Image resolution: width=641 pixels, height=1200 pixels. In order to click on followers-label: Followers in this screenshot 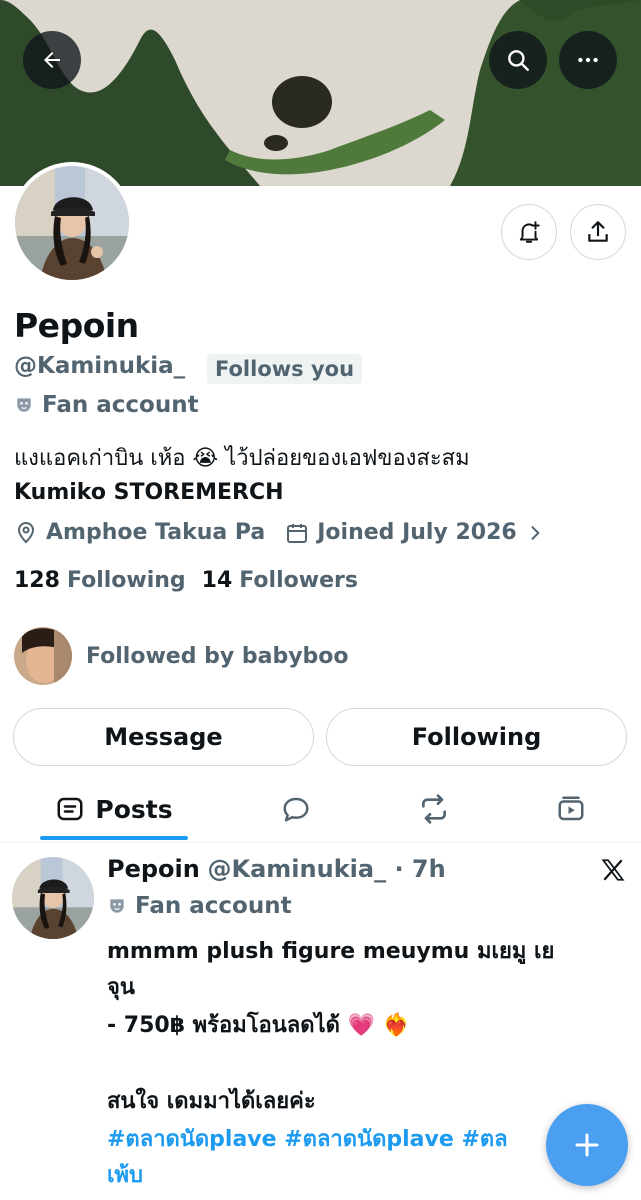, I will do `click(298, 580)`.